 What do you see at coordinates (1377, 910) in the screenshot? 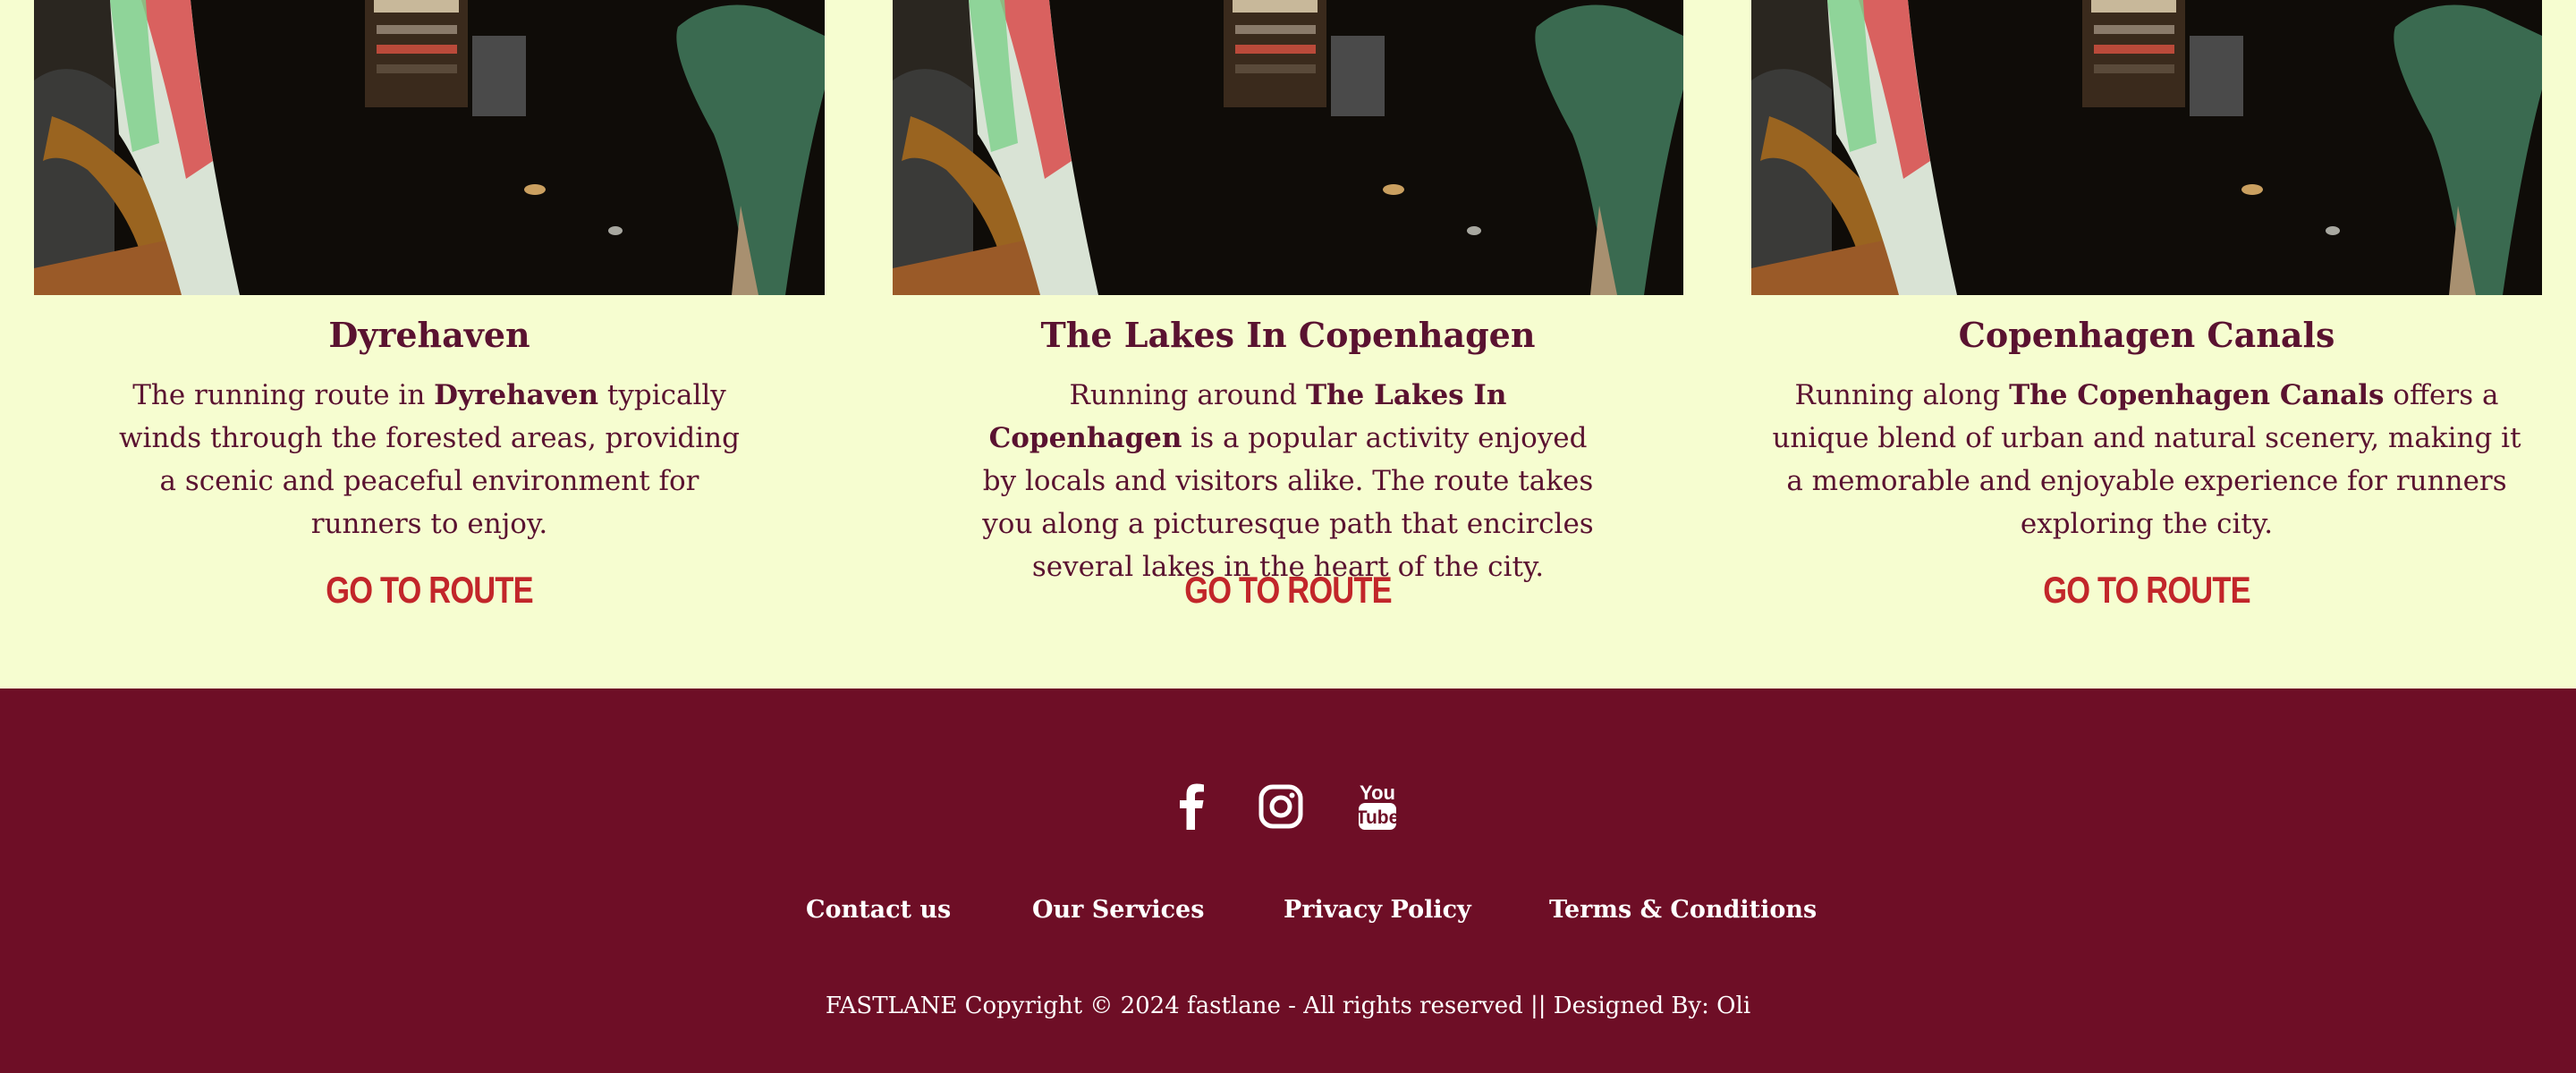
I see `footer-link-privacy-policy: Privacy Policy` at bounding box center [1377, 910].